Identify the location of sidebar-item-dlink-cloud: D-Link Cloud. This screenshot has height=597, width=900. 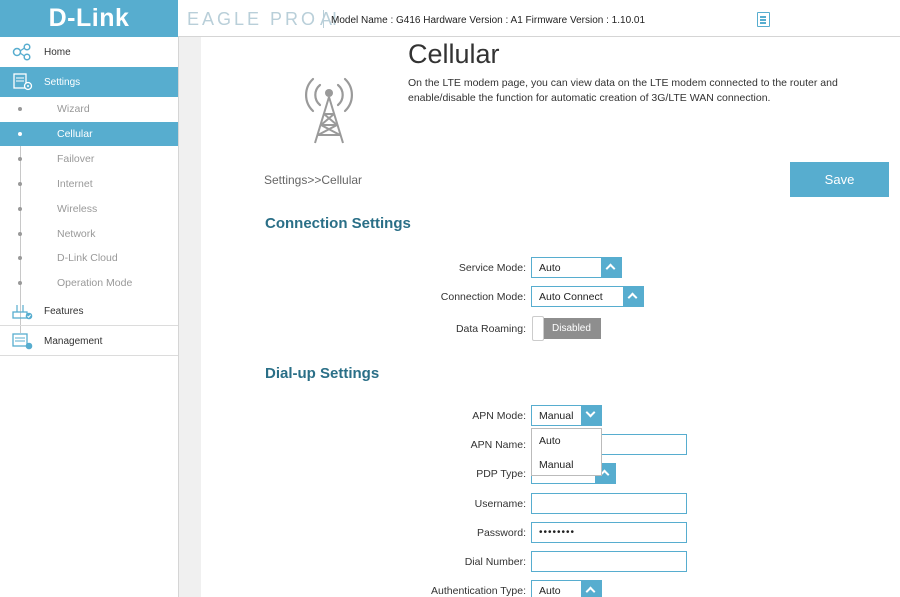
(89, 258).